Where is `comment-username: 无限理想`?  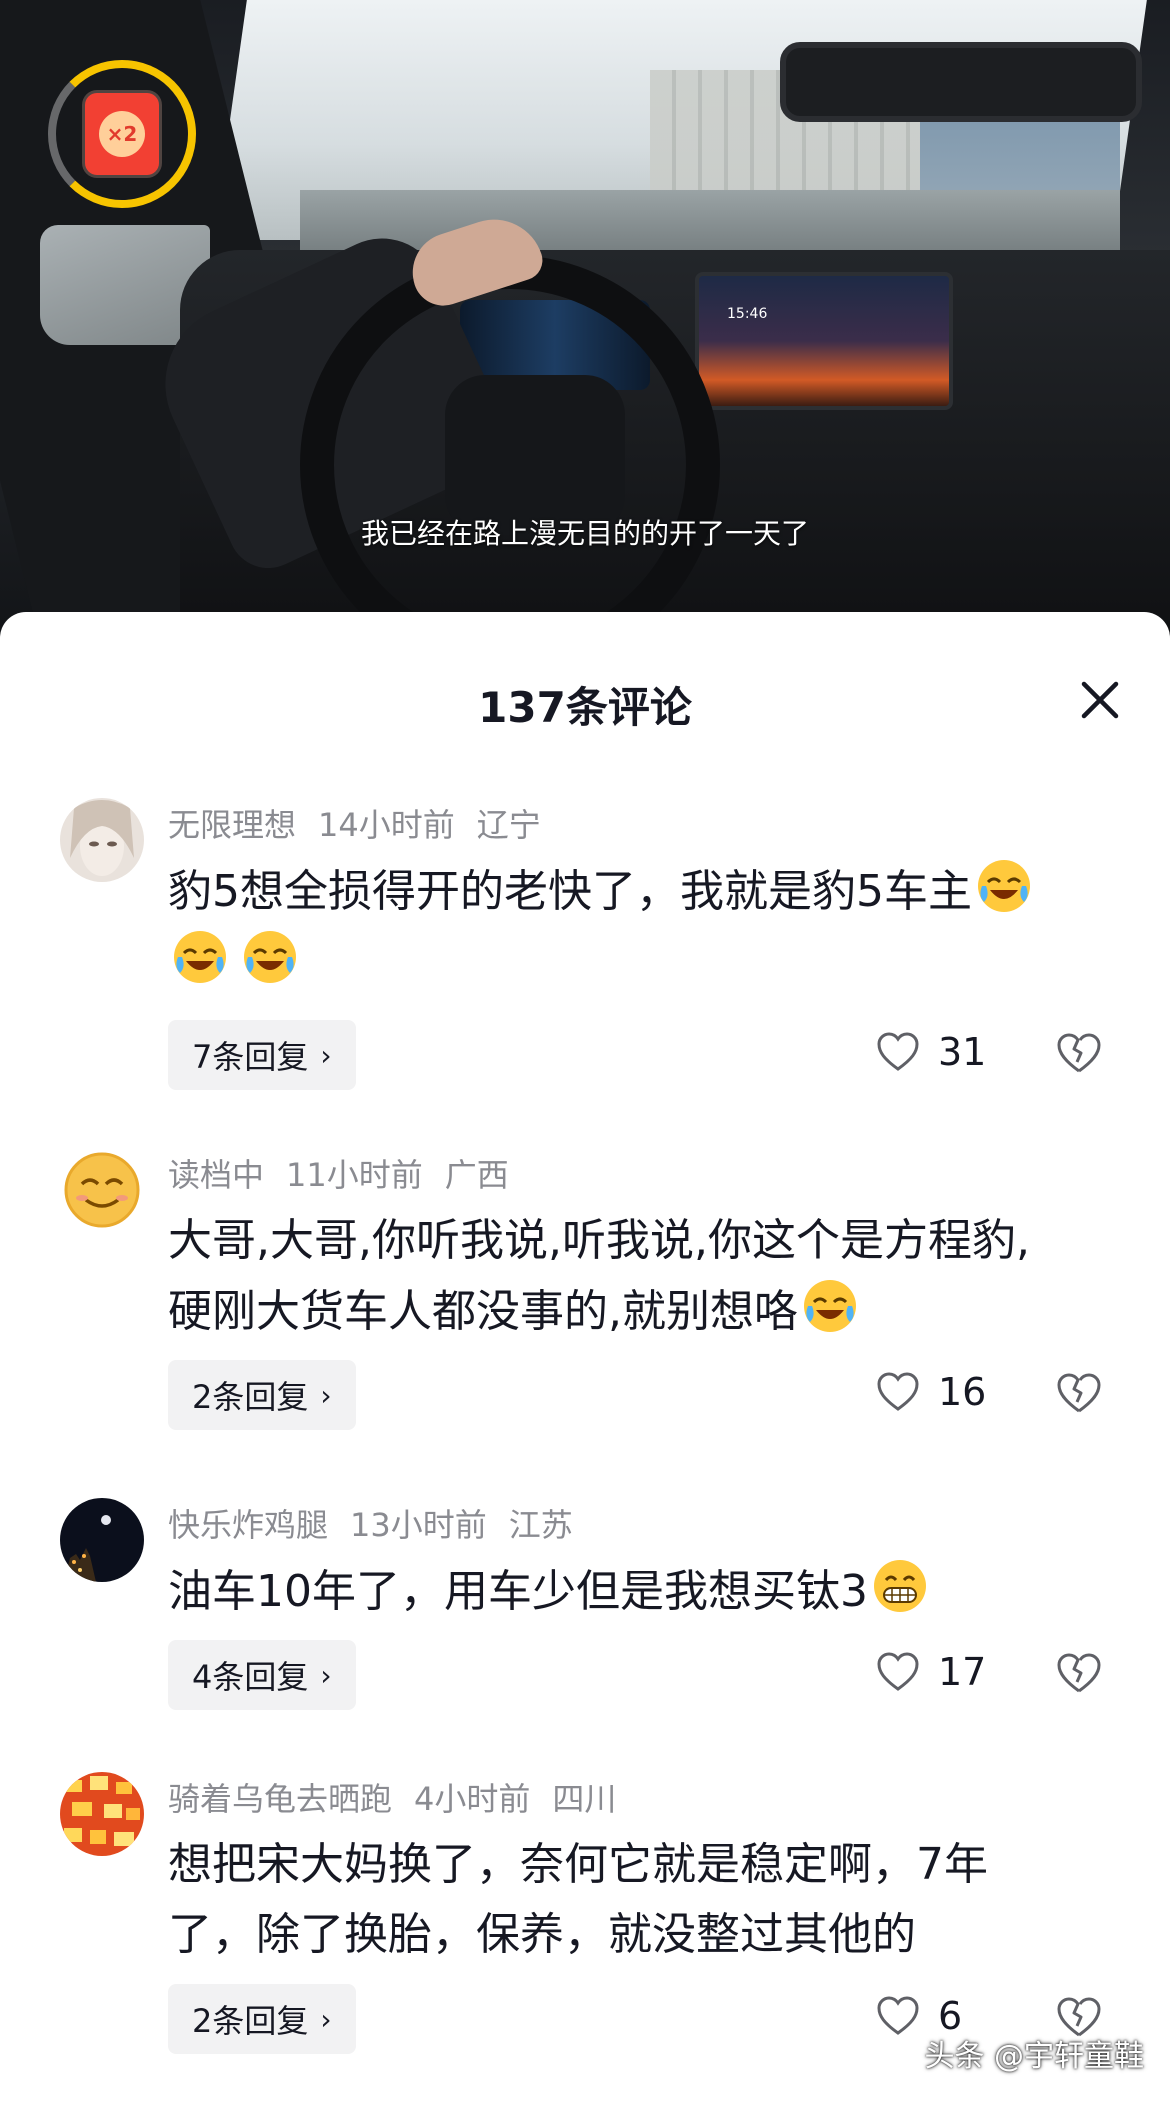
comment-username: 无限理想 is located at coordinates (232, 825).